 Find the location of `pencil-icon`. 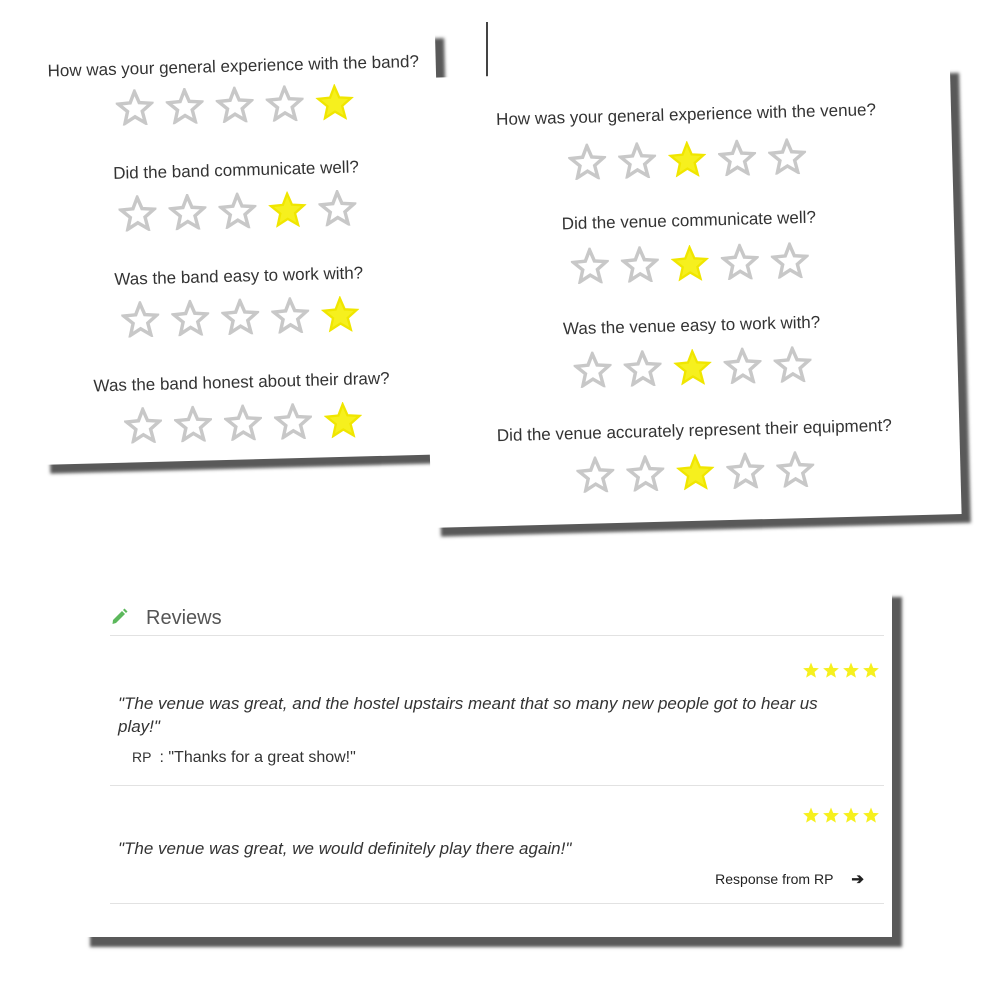

pencil-icon is located at coordinates (120, 618).